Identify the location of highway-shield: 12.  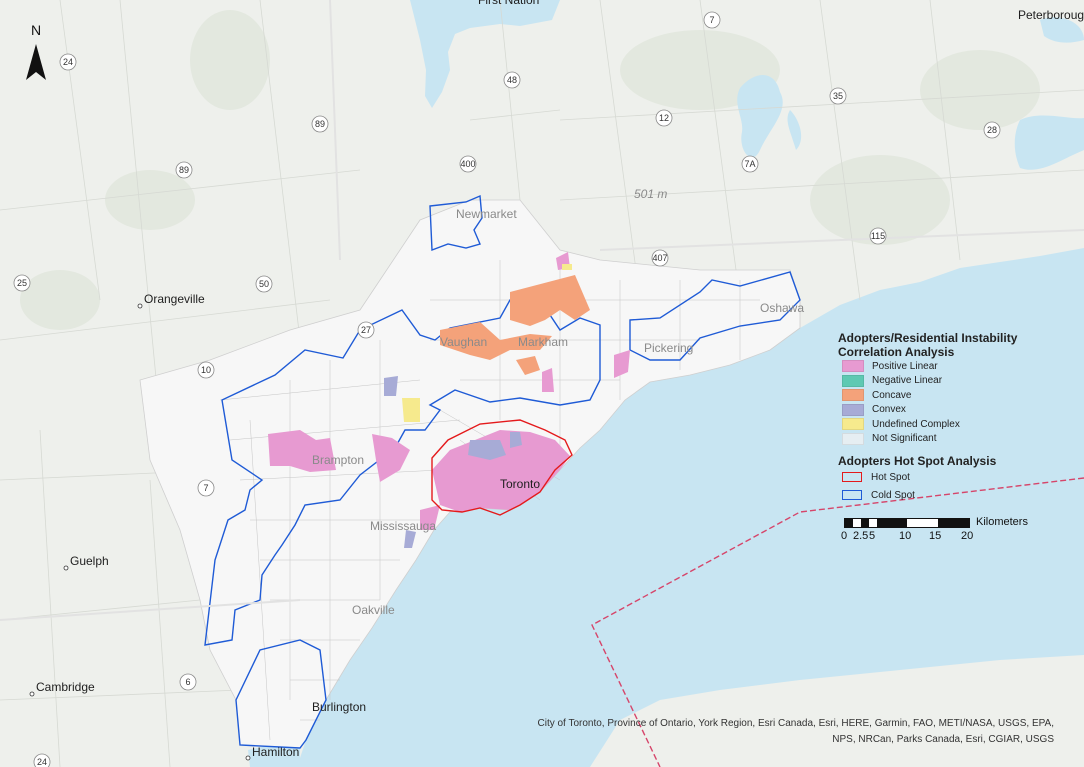
(664, 118).